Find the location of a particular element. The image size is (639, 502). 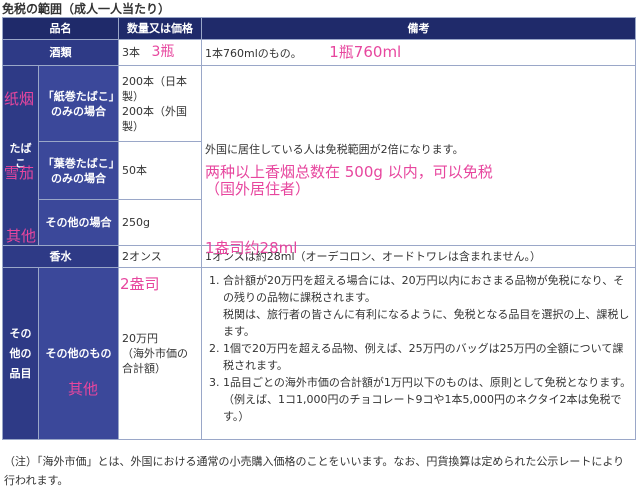

alcohol-handwrite-note: 1瓶760ml is located at coordinates (365, 51).